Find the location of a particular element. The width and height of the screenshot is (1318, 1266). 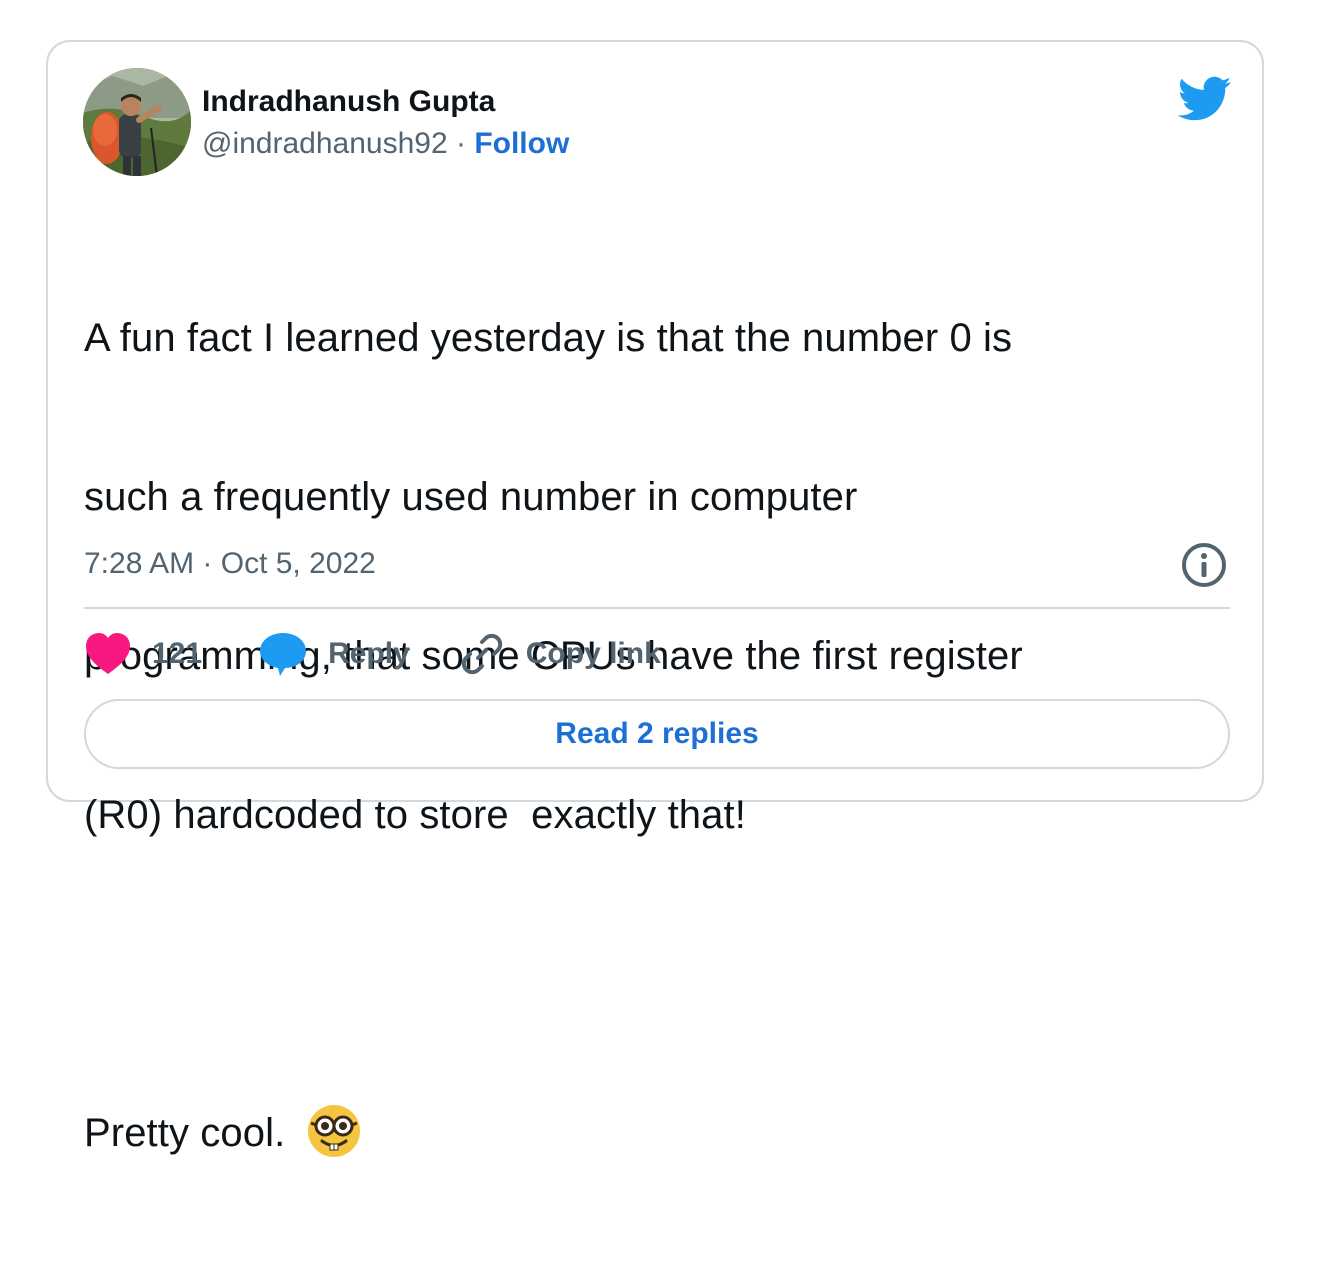

tweet-timestamp: 7:28 AM · Oct 5, 2022 is located at coordinates (230, 564).